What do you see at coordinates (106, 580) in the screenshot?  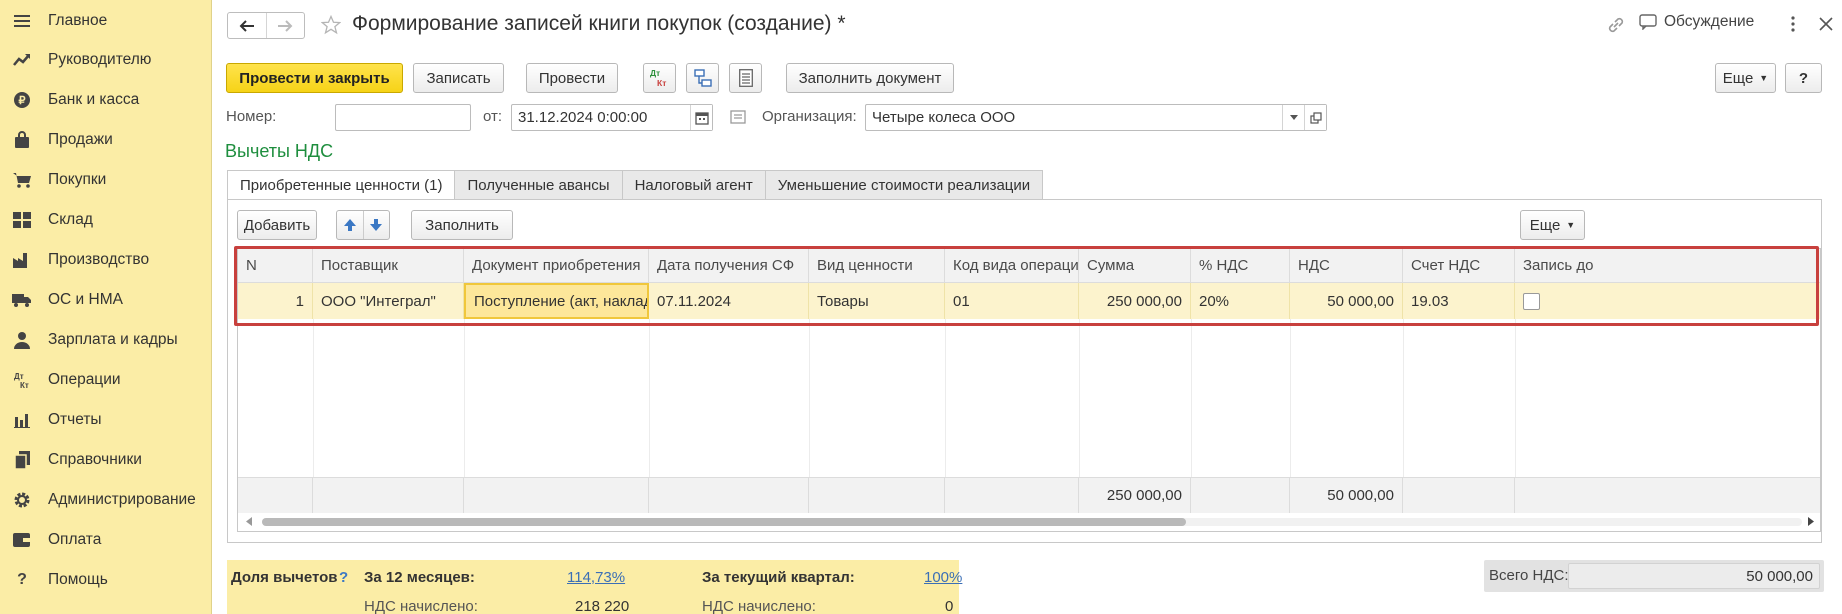 I see `sidebar-item-help: ? Помощь` at bounding box center [106, 580].